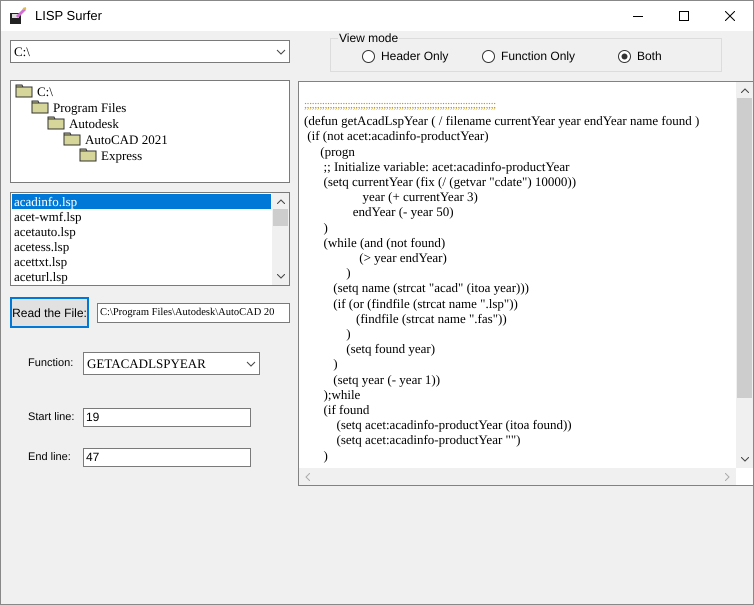  Describe the element at coordinates (447, 166) in the screenshot. I see `code-line: ;; Initialize variable: acet:acadinfo-productYear` at that location.